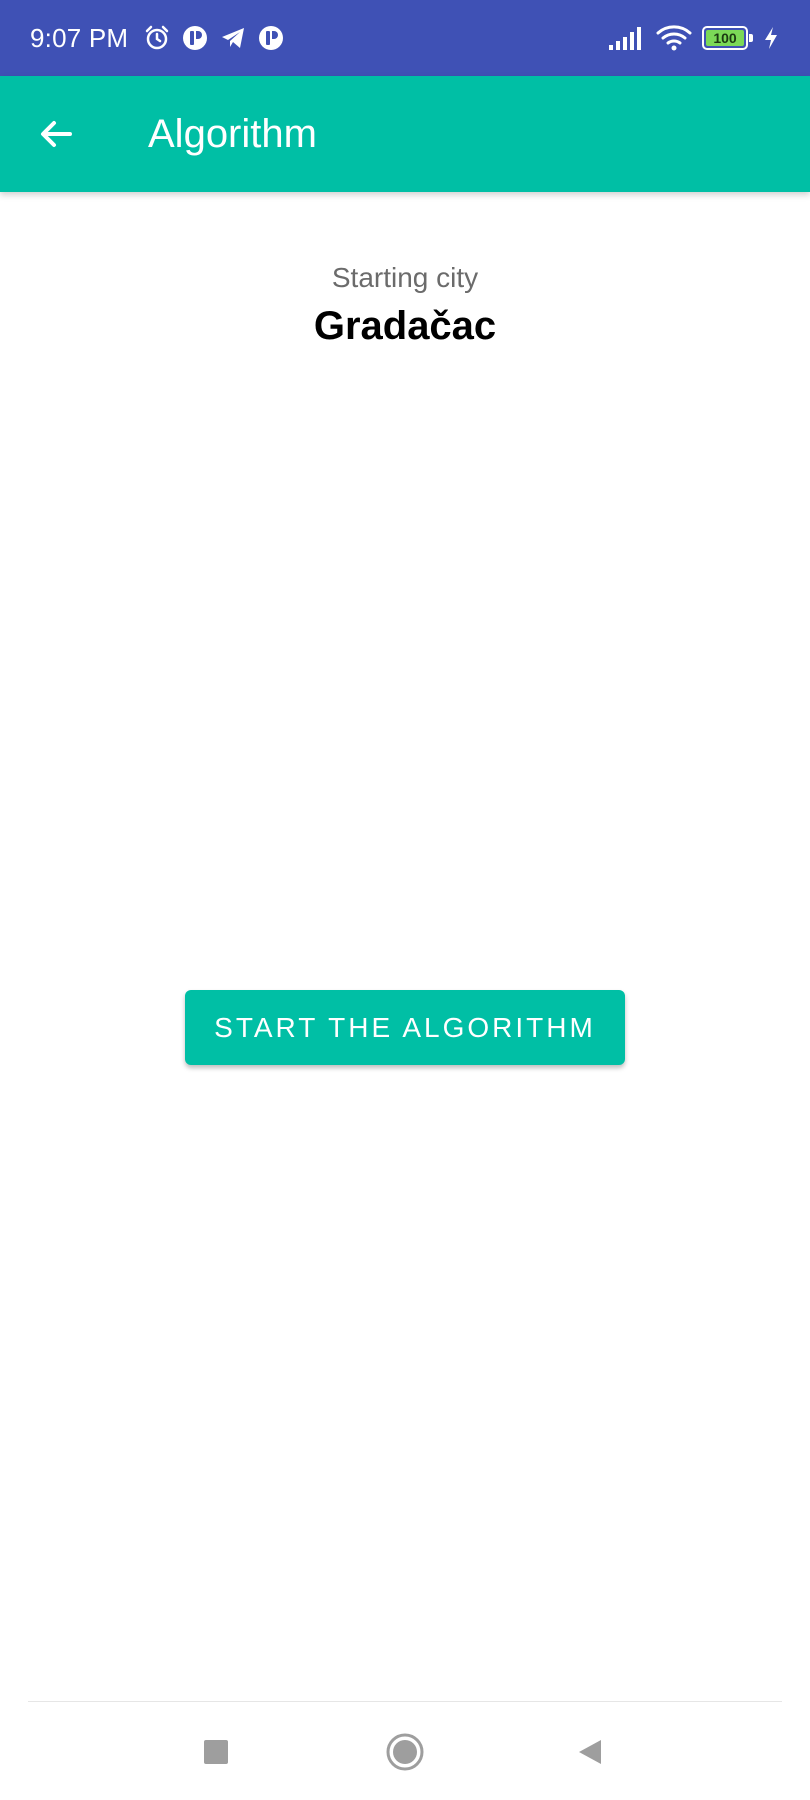 The width and height of the screenshot is (810, 1800). I want to click on home-icon, so click(405, 1752).